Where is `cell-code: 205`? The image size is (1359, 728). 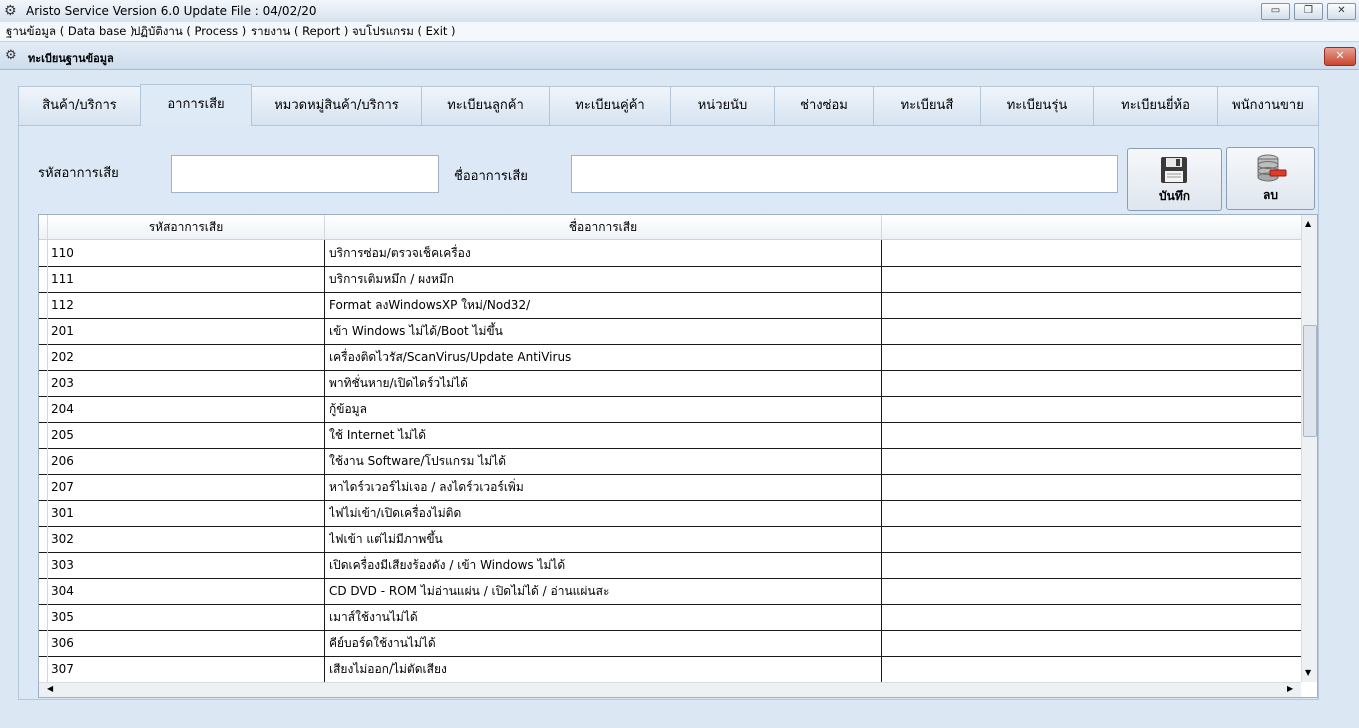 cell-code: 205 is located at coordinates (186, 435).